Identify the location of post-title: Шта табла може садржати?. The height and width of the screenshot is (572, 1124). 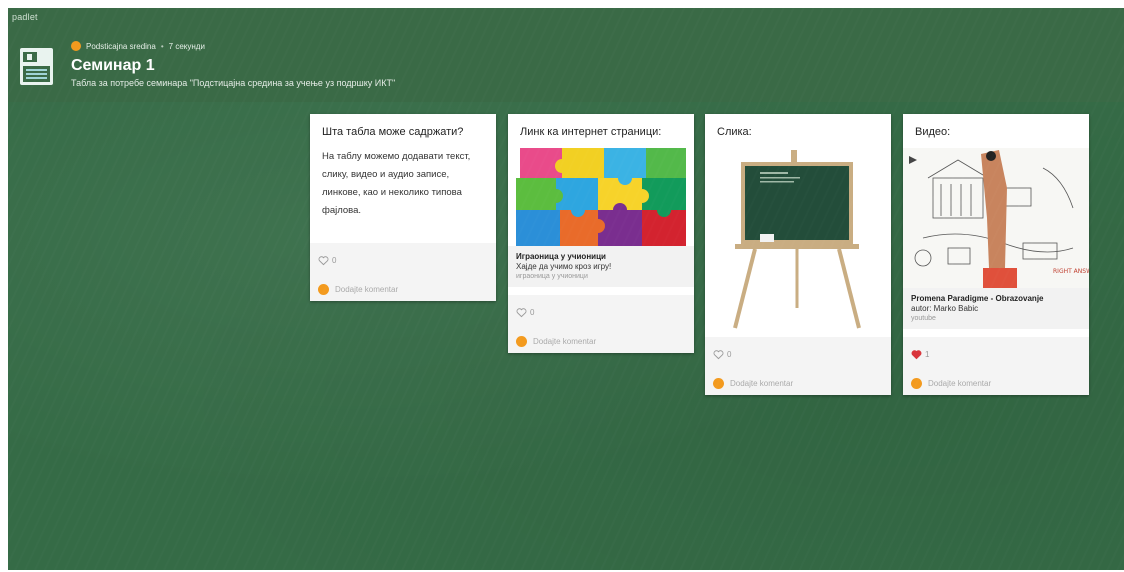
(393, 132).